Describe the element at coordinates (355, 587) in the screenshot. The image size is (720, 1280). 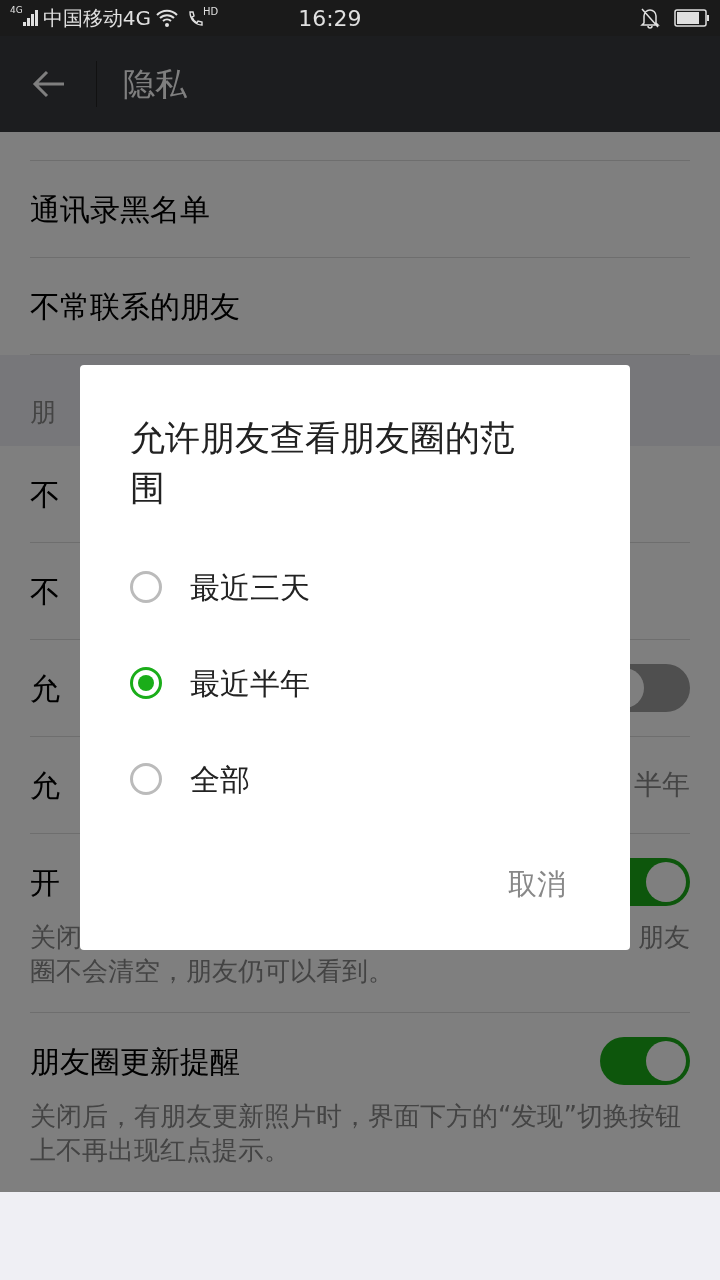
I see `radio-option: 最近三天` at that location.